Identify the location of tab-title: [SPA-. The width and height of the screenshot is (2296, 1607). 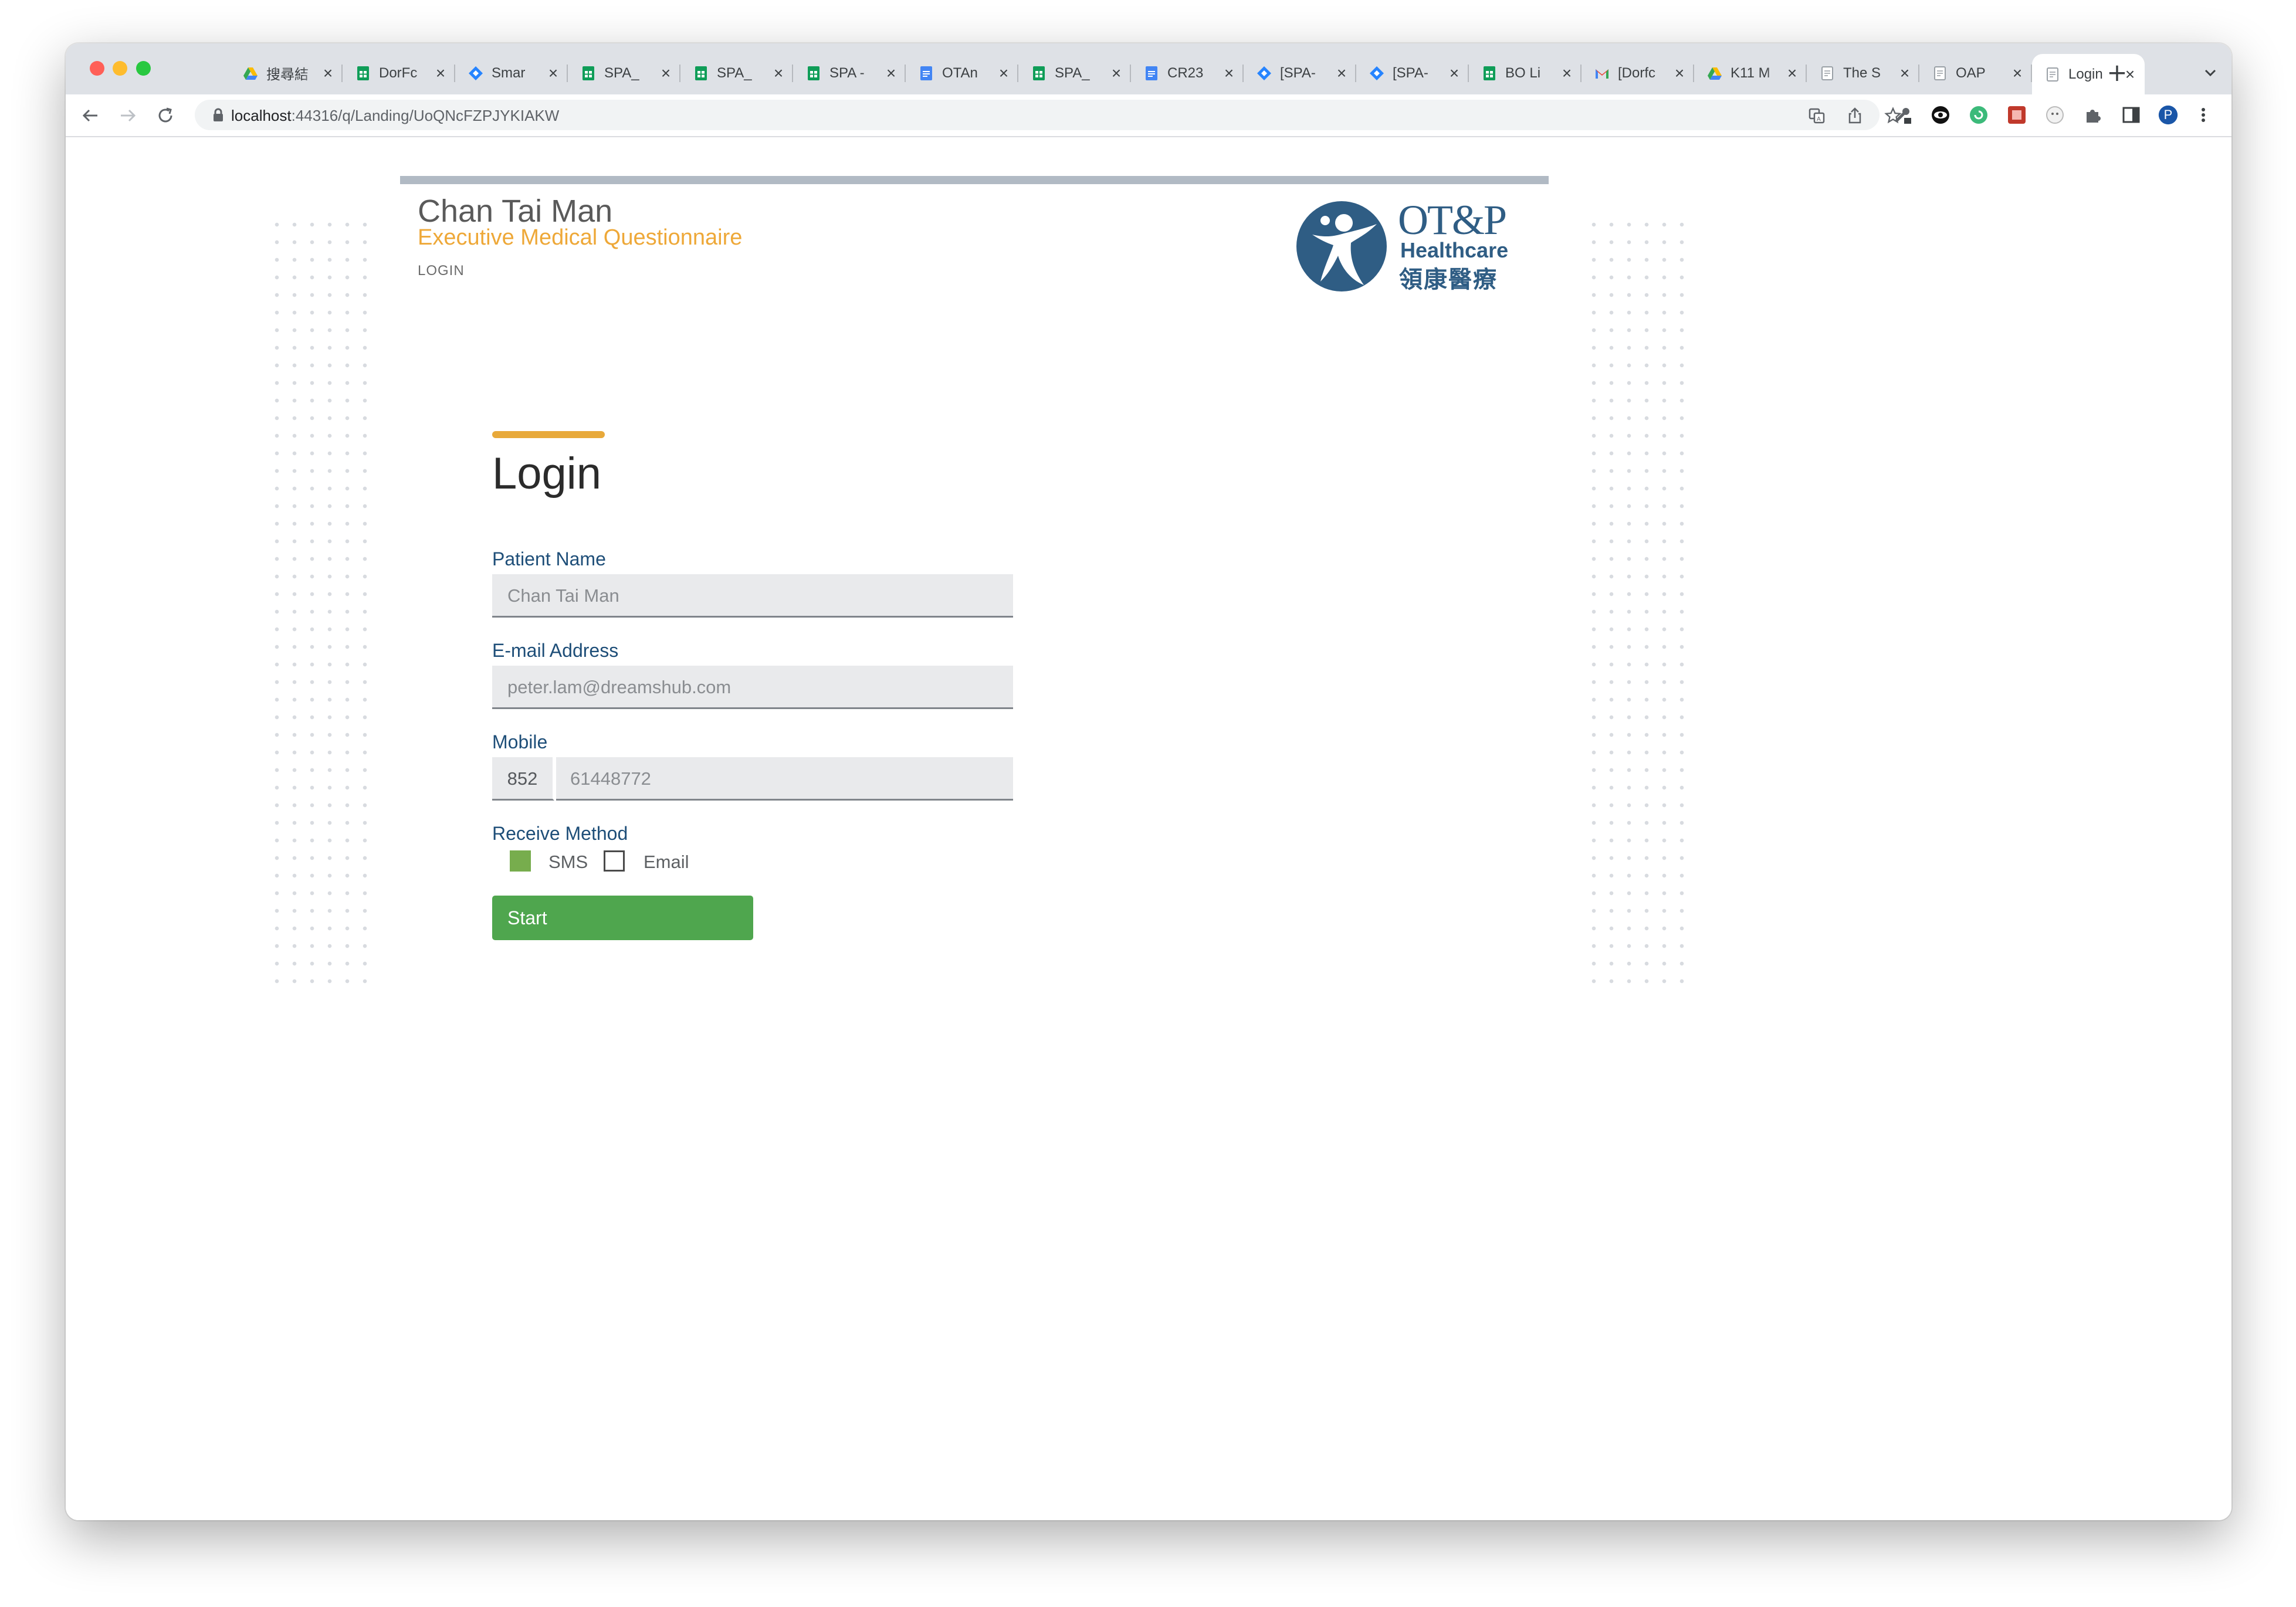
(1298, 73).